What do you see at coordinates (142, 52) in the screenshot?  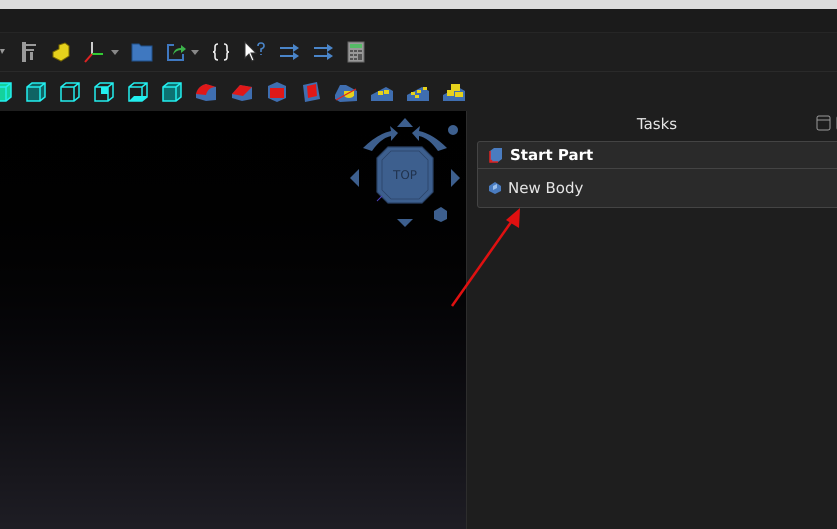 I see `folder-icon` at bounding box center [142, 52].